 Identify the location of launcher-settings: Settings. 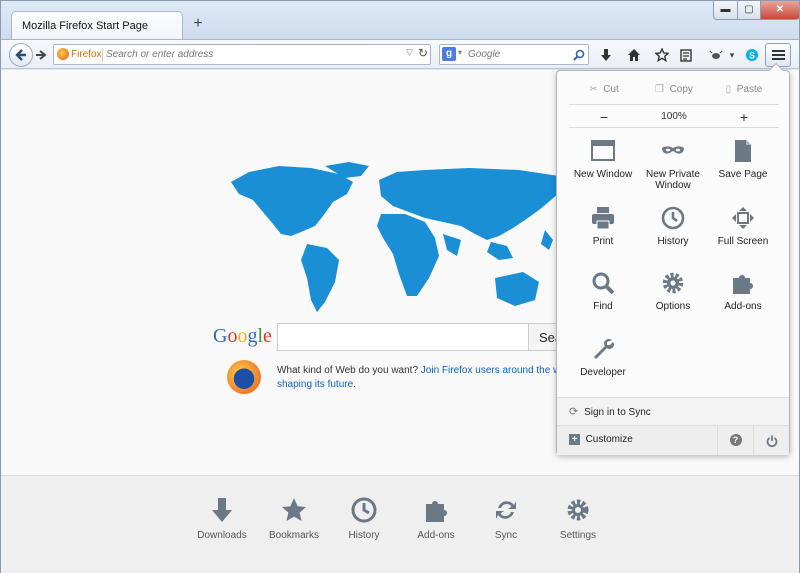
(578, 518).